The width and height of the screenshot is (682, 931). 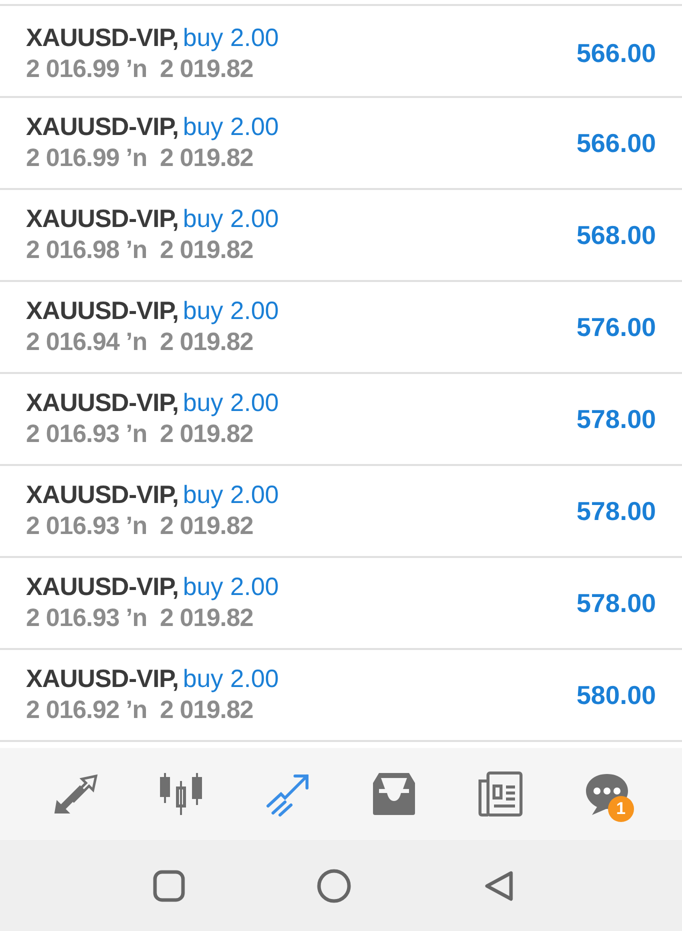 I want to click on price-range: 2 016.98 ʼn 2 019.82, so click(x=140, y=250).